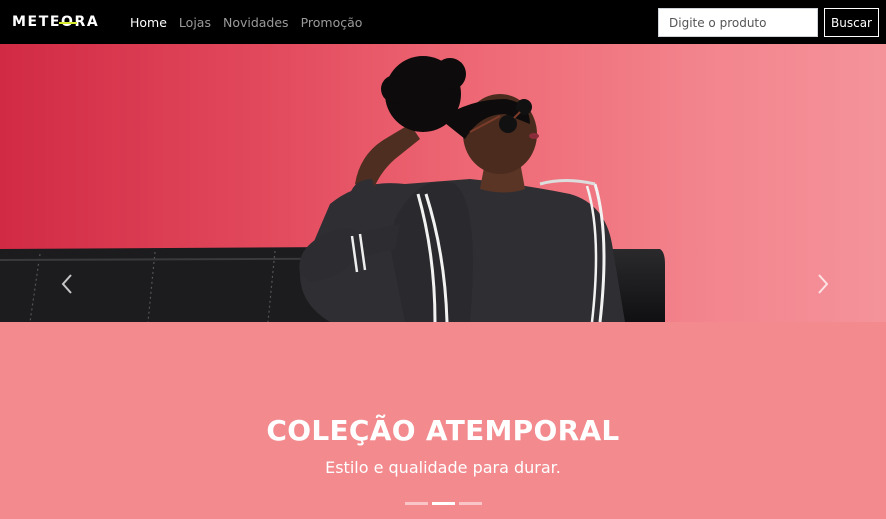  I want to click on nav-link-lojas: Lojas, so click(195, 22).